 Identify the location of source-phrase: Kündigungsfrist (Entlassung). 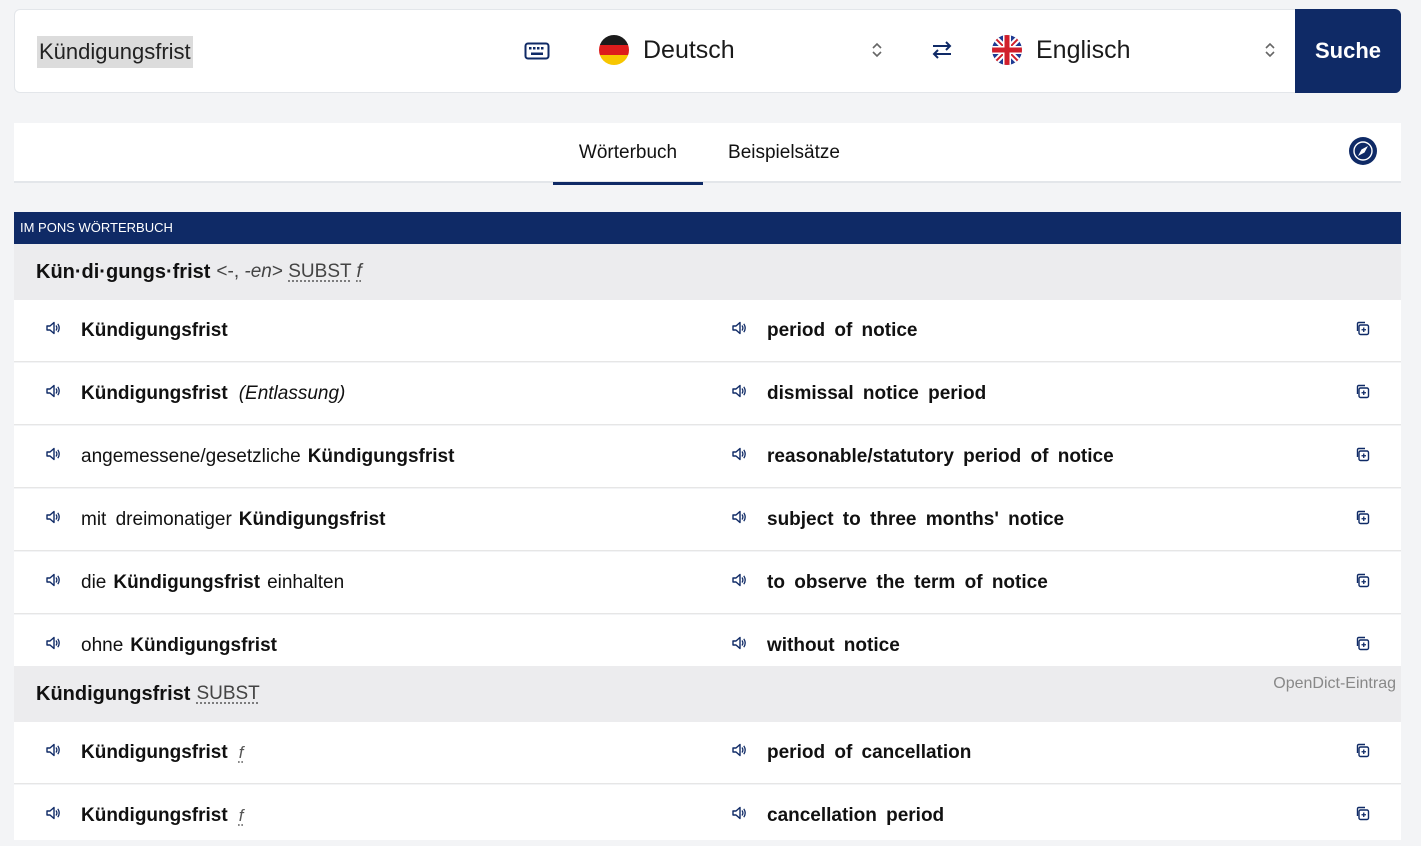
(213, 393).